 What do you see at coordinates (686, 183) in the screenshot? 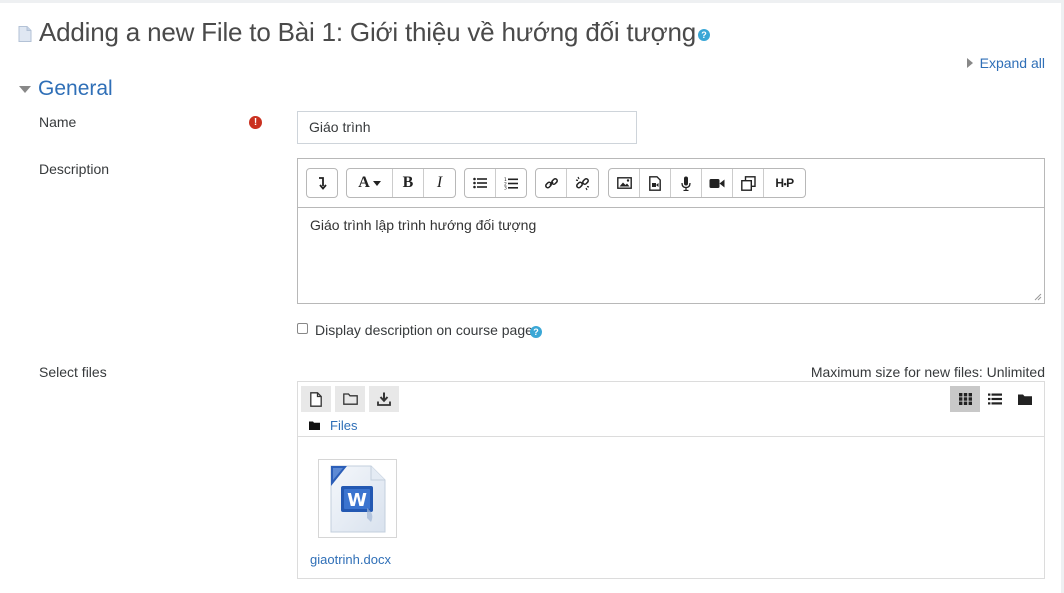
I see `record-audio-icon` at bounding box center [686, 183].